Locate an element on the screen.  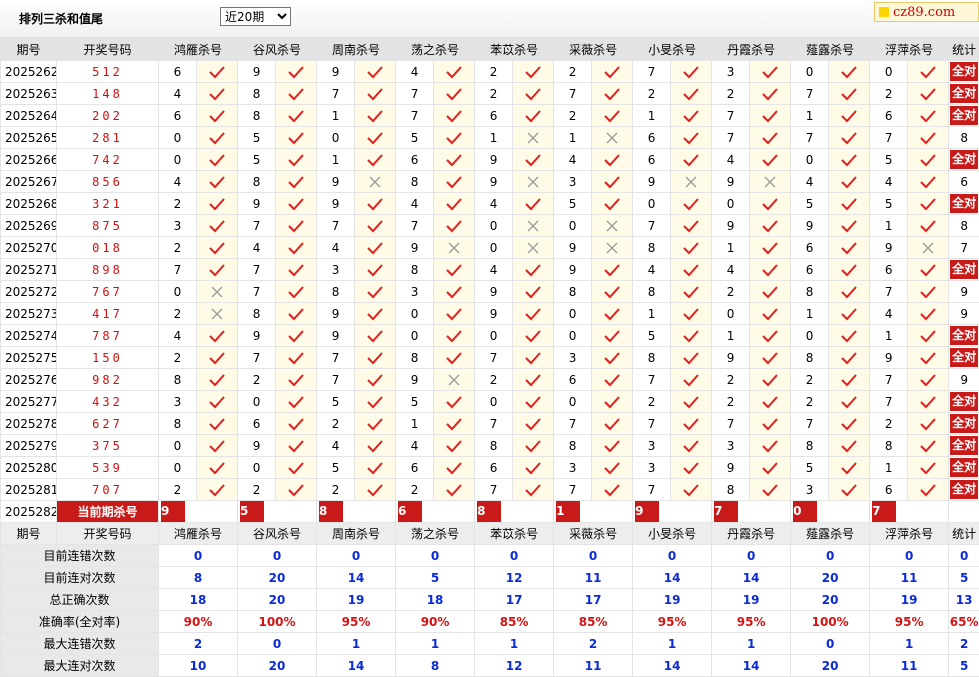
current-kill-badge: 7 is located at coordinates (884, 511).